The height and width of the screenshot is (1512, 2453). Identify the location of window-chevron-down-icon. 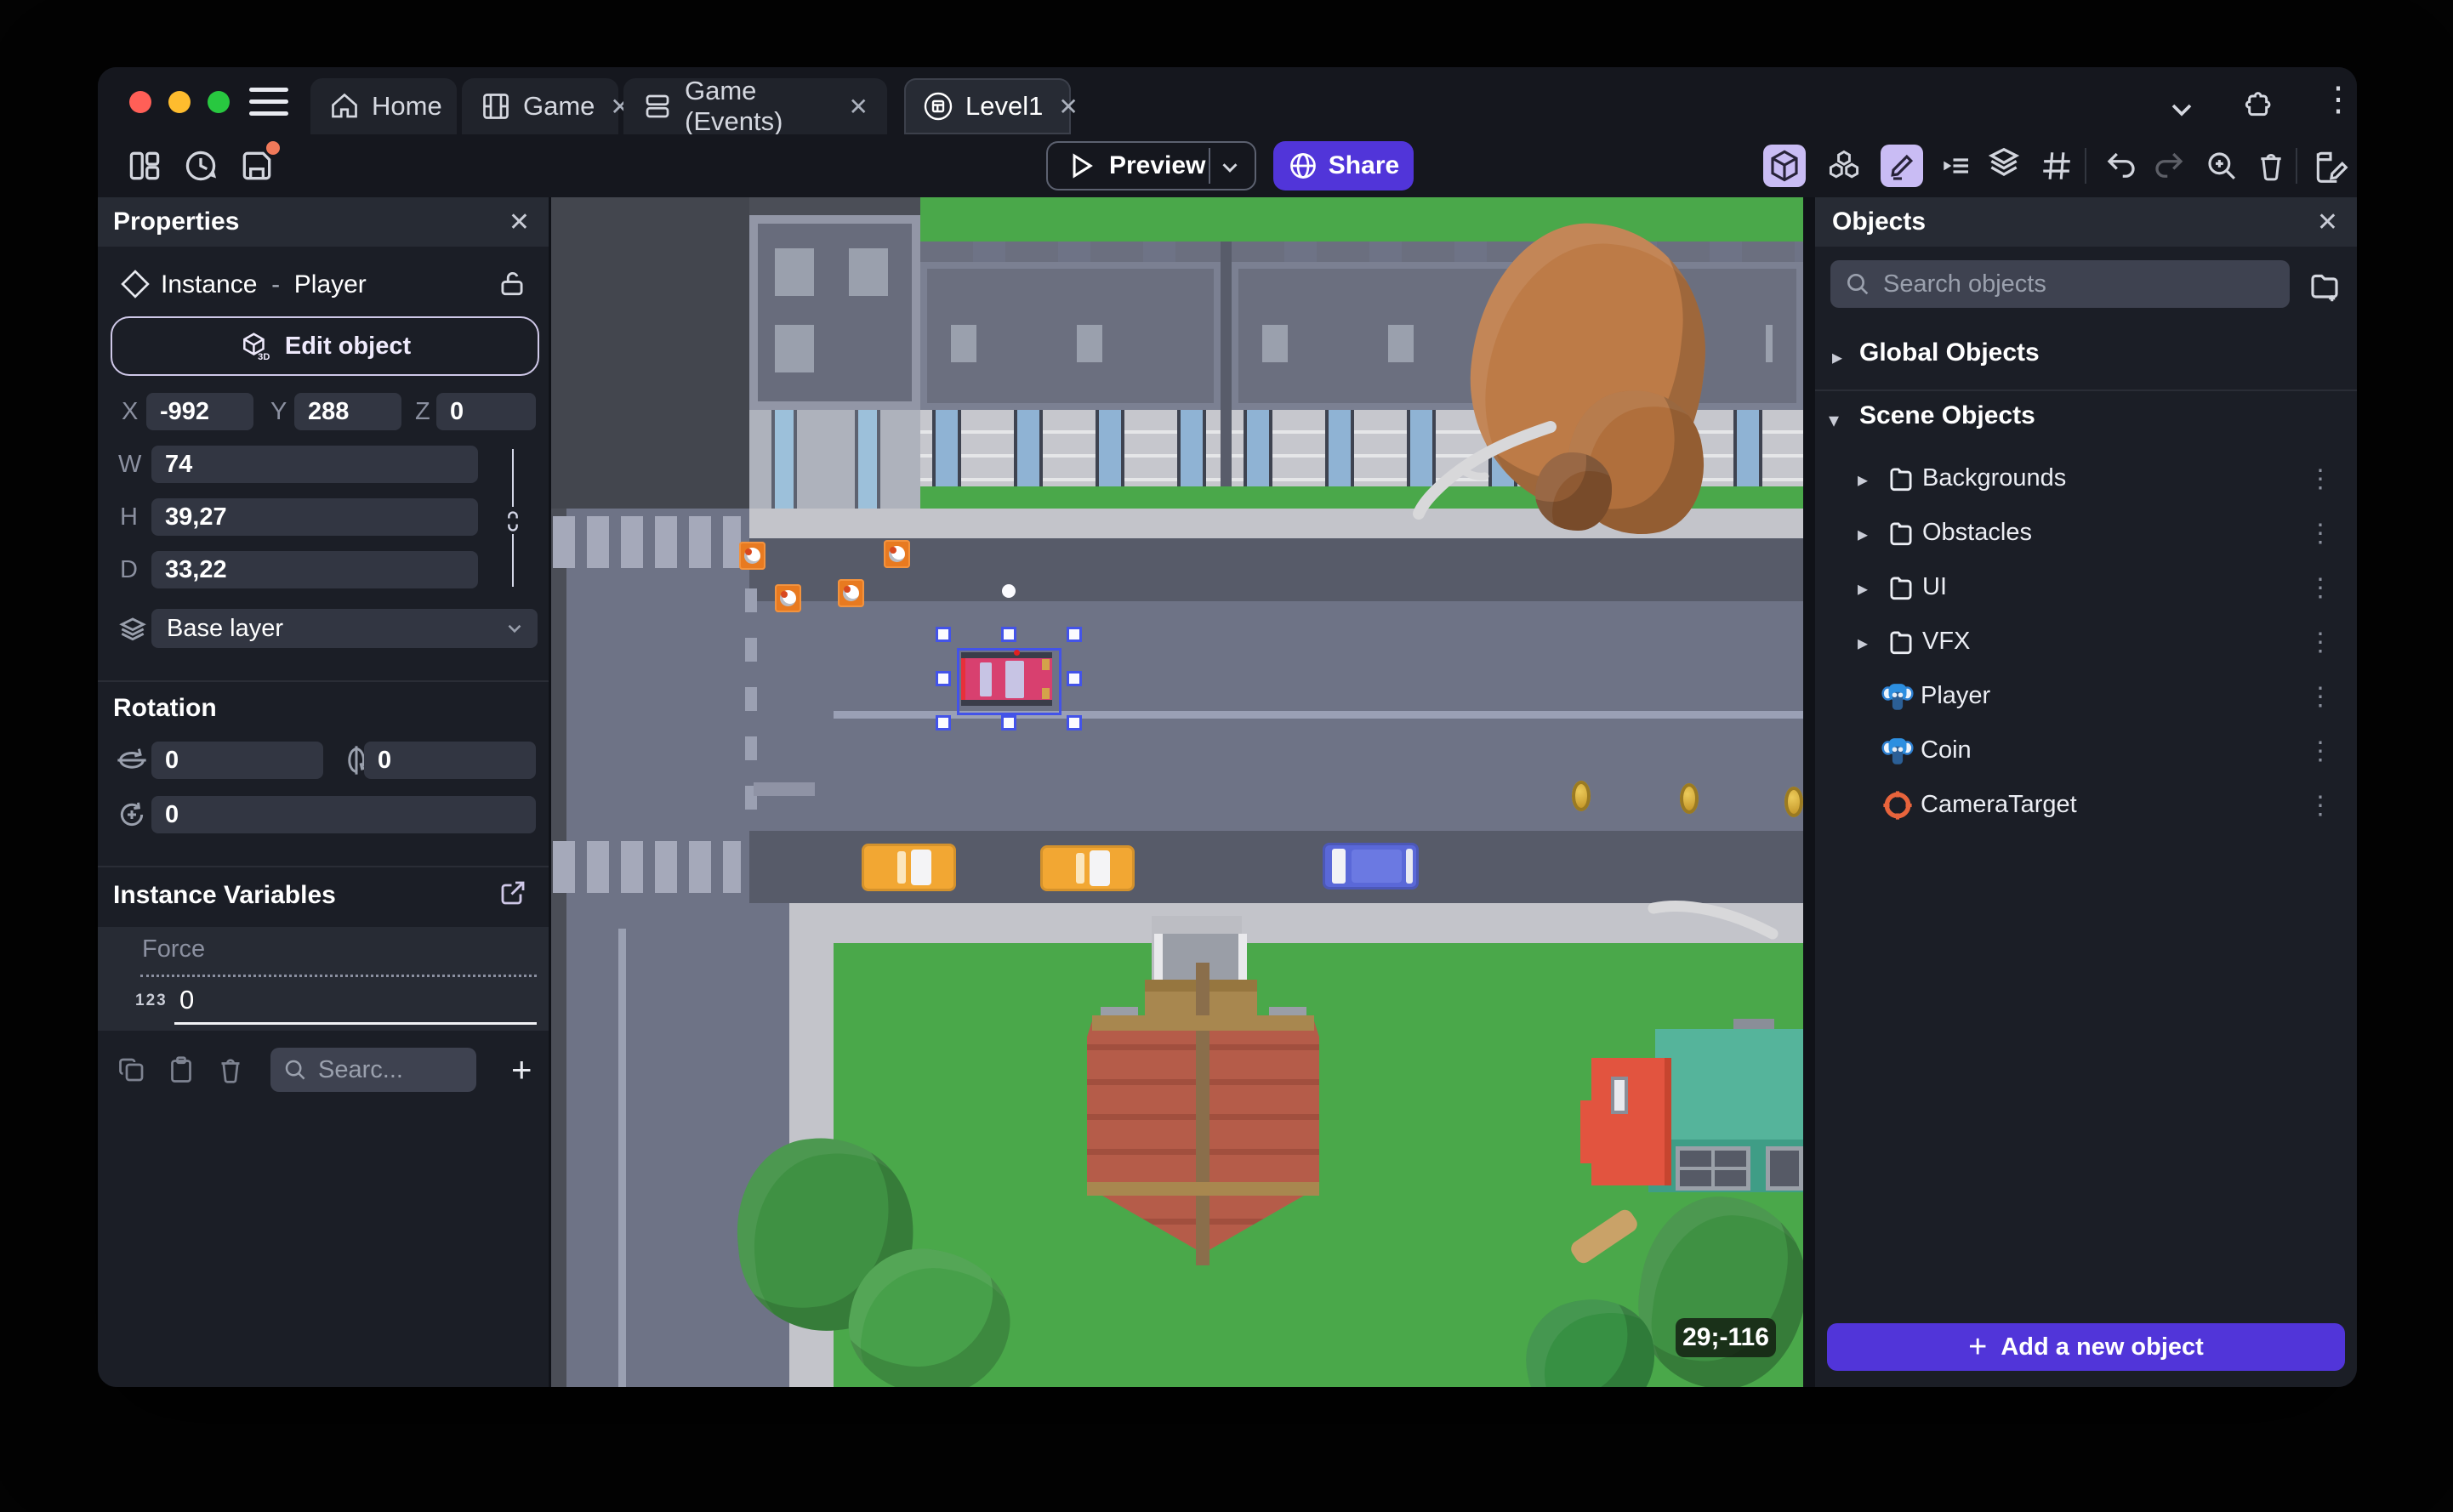
(2181, 110).